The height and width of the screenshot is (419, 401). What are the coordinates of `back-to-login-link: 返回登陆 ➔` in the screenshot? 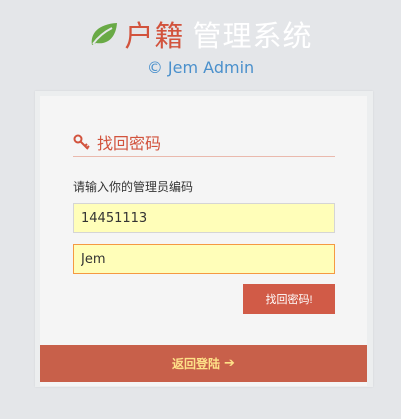 It's located at (203, 363).